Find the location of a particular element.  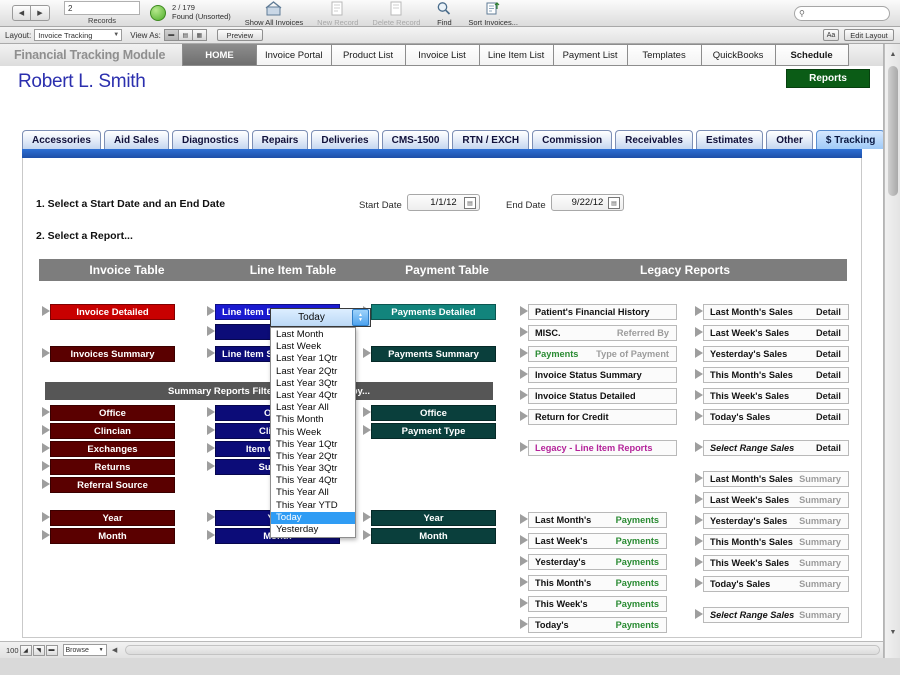

menu-item-last-month: Last Month is located at coordinates (313, 335).